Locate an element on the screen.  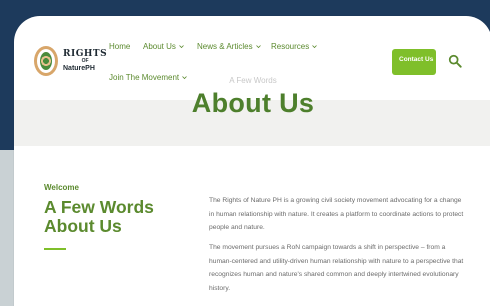
nav-item-news-articles: News & Articles is located at coordinates (229, 46).